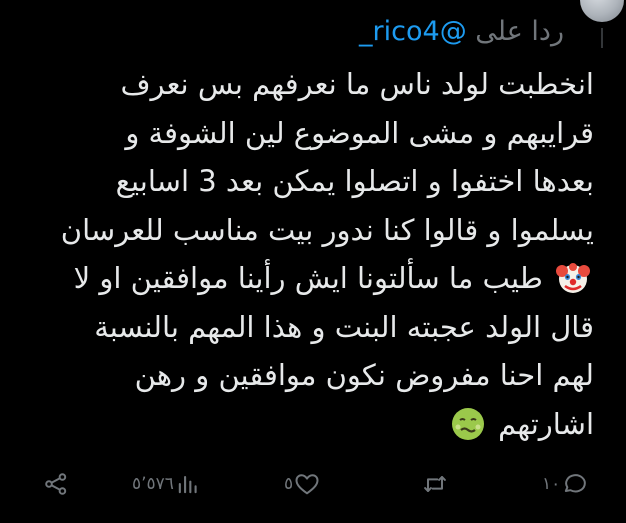  Describe the element at coordinates (357, 84) in the screenshot. I see `tweet-line: انخطبت لولد ناس ما نعرفهم بس نعرف` at that location.